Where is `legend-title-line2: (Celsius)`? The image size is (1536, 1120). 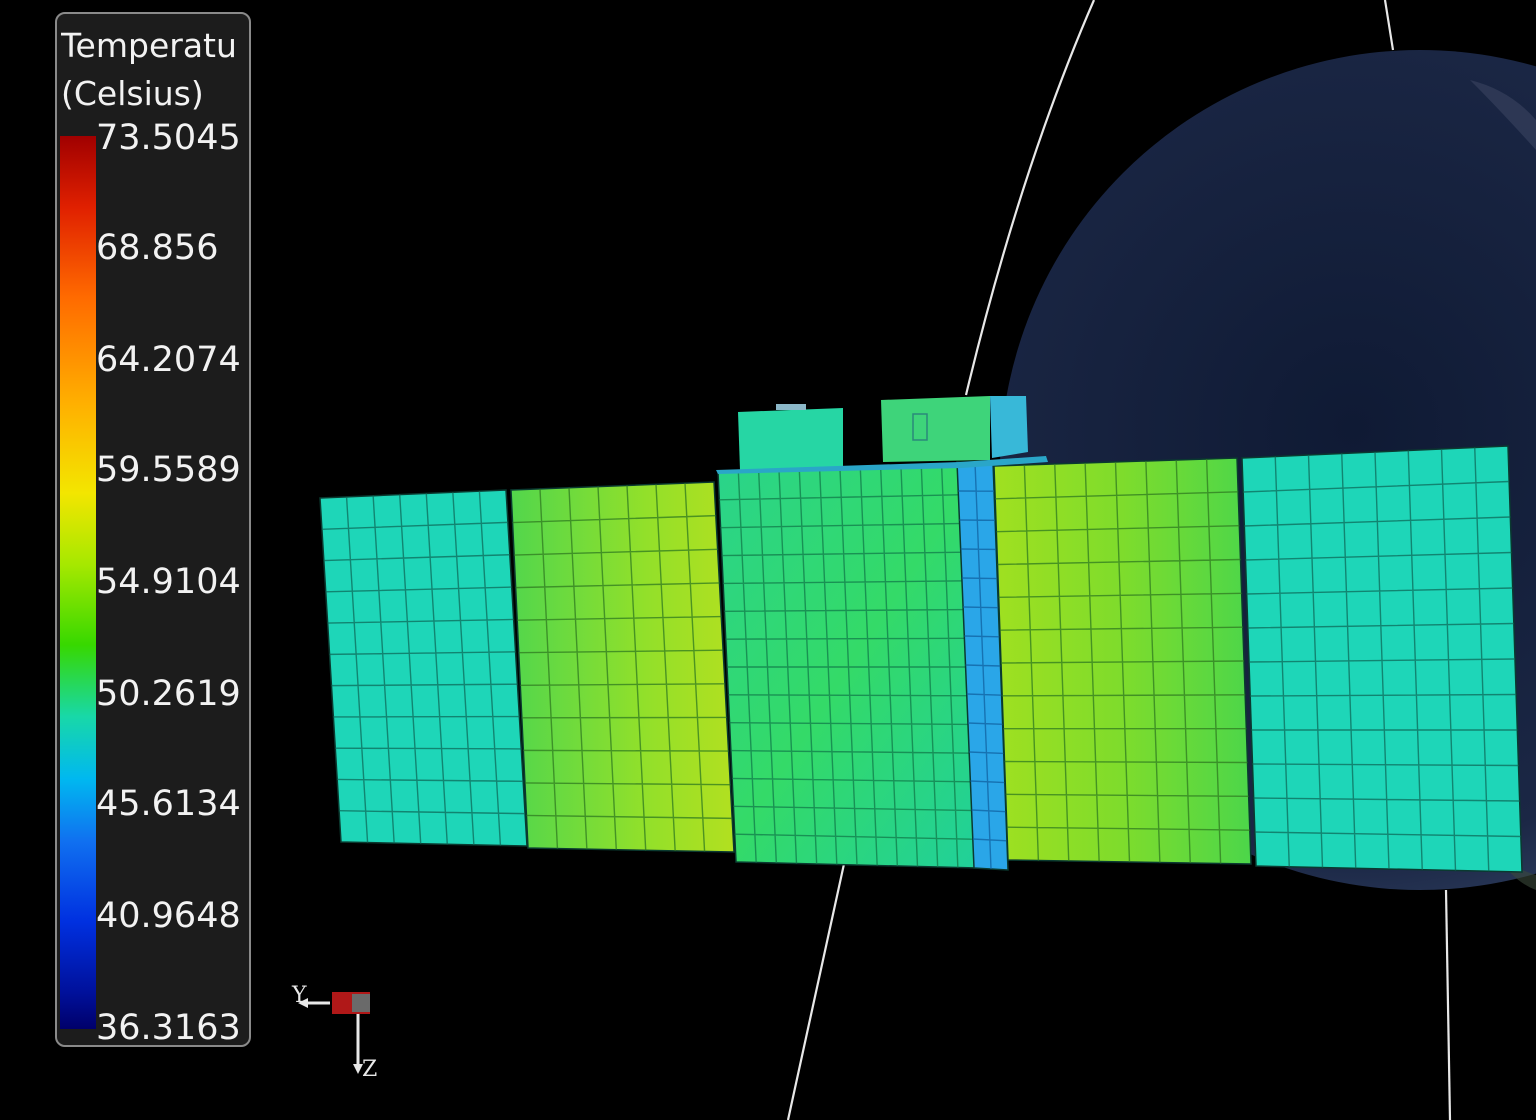
legend-title-line2: (Celsius) is located at coordinates (132, 93).